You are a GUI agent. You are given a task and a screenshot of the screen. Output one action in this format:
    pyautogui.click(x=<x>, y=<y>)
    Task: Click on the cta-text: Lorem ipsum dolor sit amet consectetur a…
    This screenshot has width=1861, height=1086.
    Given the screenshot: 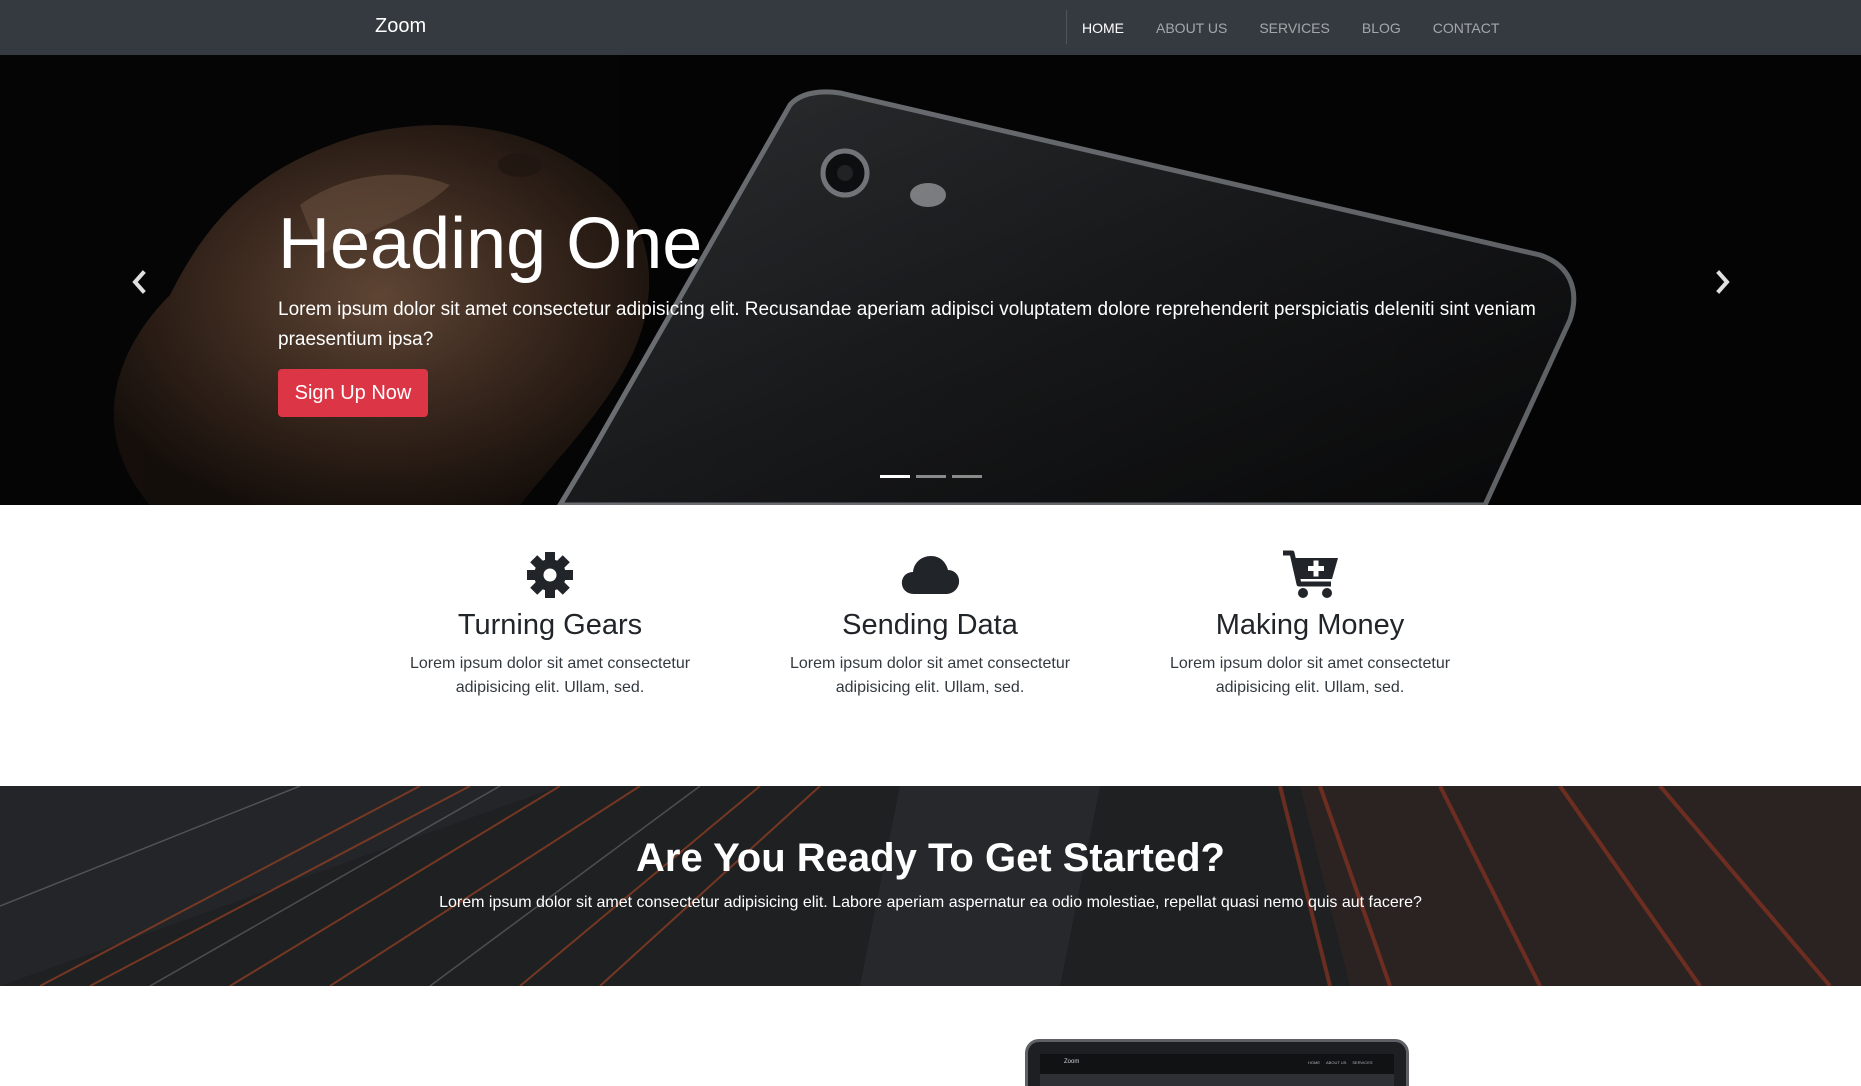 What is the action you would take?
    pyautogui.click(x=930, y=902)
    